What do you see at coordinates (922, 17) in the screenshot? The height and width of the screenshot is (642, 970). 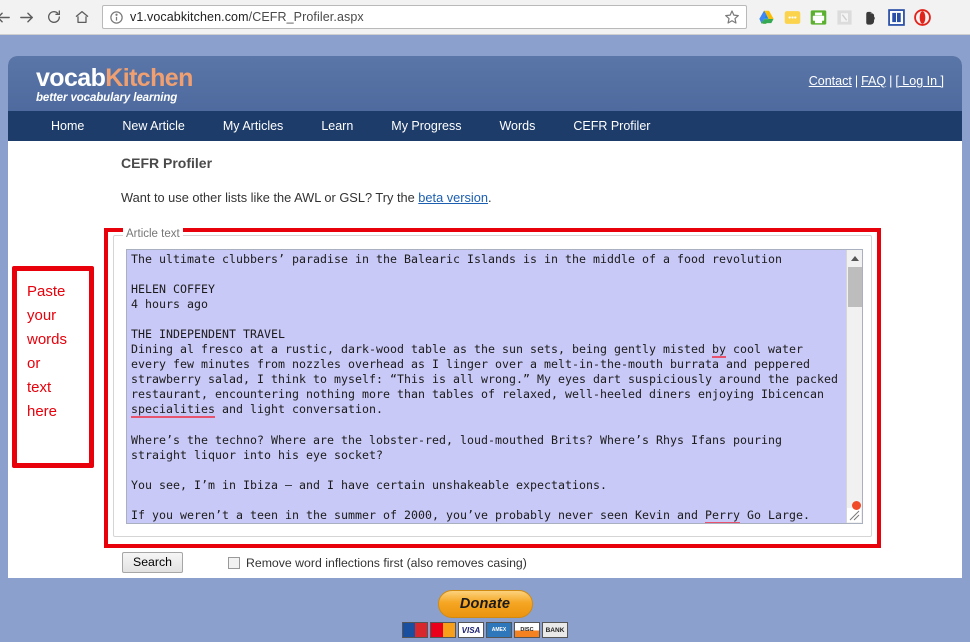 I see `opera-icon` at bounding box center [922, 17].